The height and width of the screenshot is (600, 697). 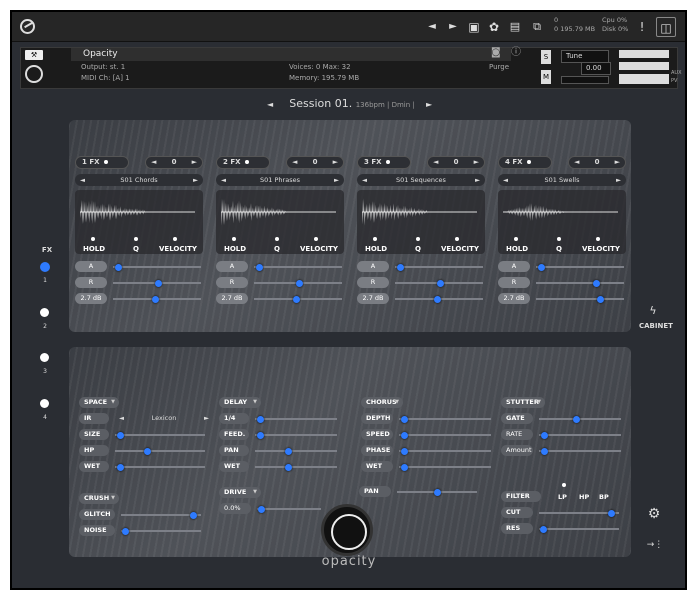 I want to click on slot-1-release-knob, so click(x=159, y=283).